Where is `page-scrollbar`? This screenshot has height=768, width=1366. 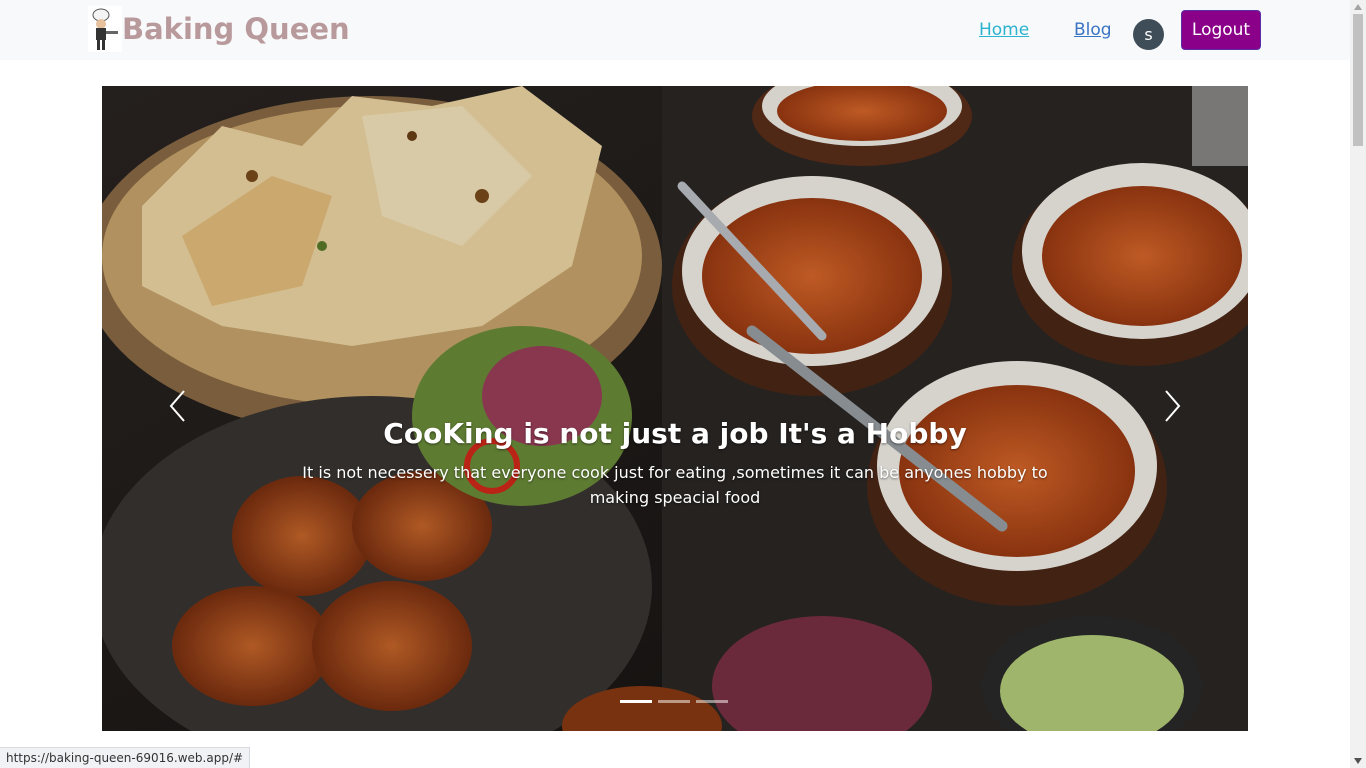
page-scrollbar is located at coordinates (1358, 384).